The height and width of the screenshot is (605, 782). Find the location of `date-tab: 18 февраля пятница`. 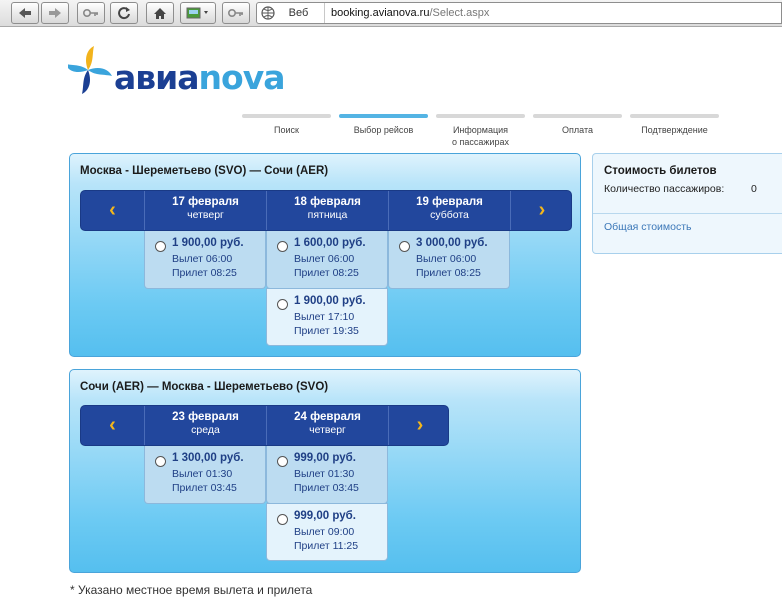

date-tab: 18 февраля пятница is located at coordinates (327, 210).